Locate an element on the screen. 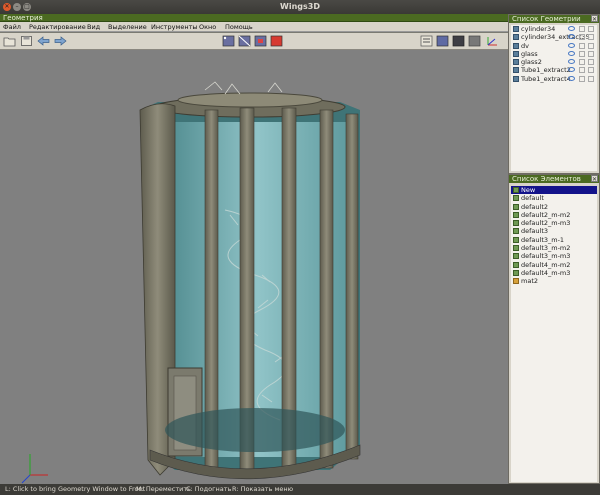 The image size is (600, 495). geometry-object-row: Tube1_extract2 is located at coordinates (554, 70).